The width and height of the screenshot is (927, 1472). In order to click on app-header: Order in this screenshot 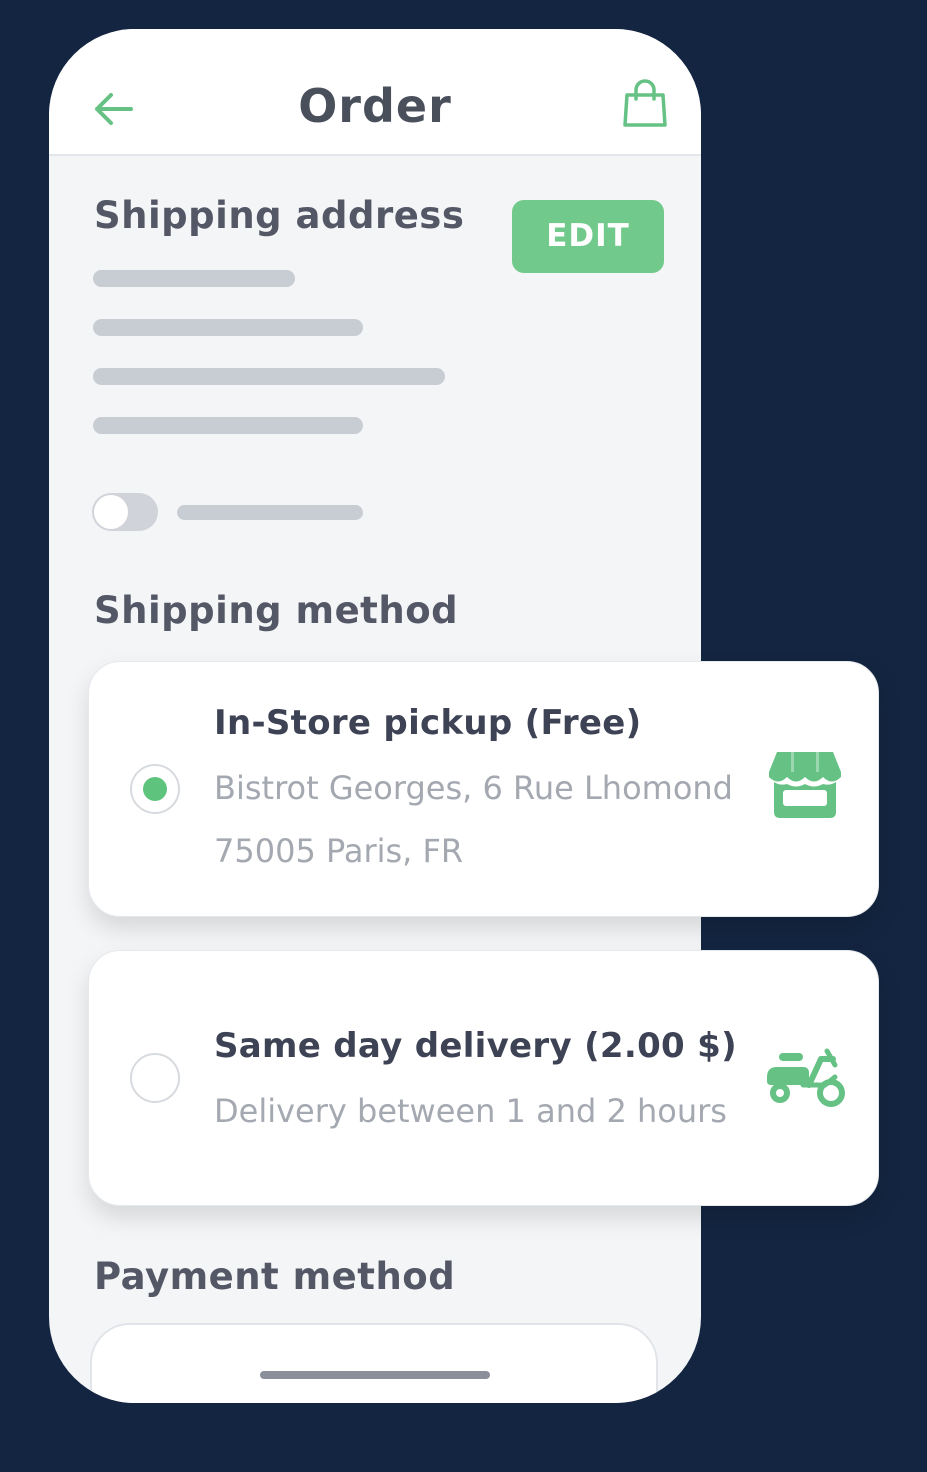, I will do `click(375, 92)`.